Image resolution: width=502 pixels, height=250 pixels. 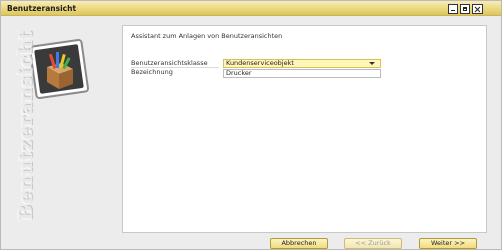 What do you see at coordinates (372, 63) in the screenshot?
I see `chevron-down-icon` at bounding box center [372, 63].